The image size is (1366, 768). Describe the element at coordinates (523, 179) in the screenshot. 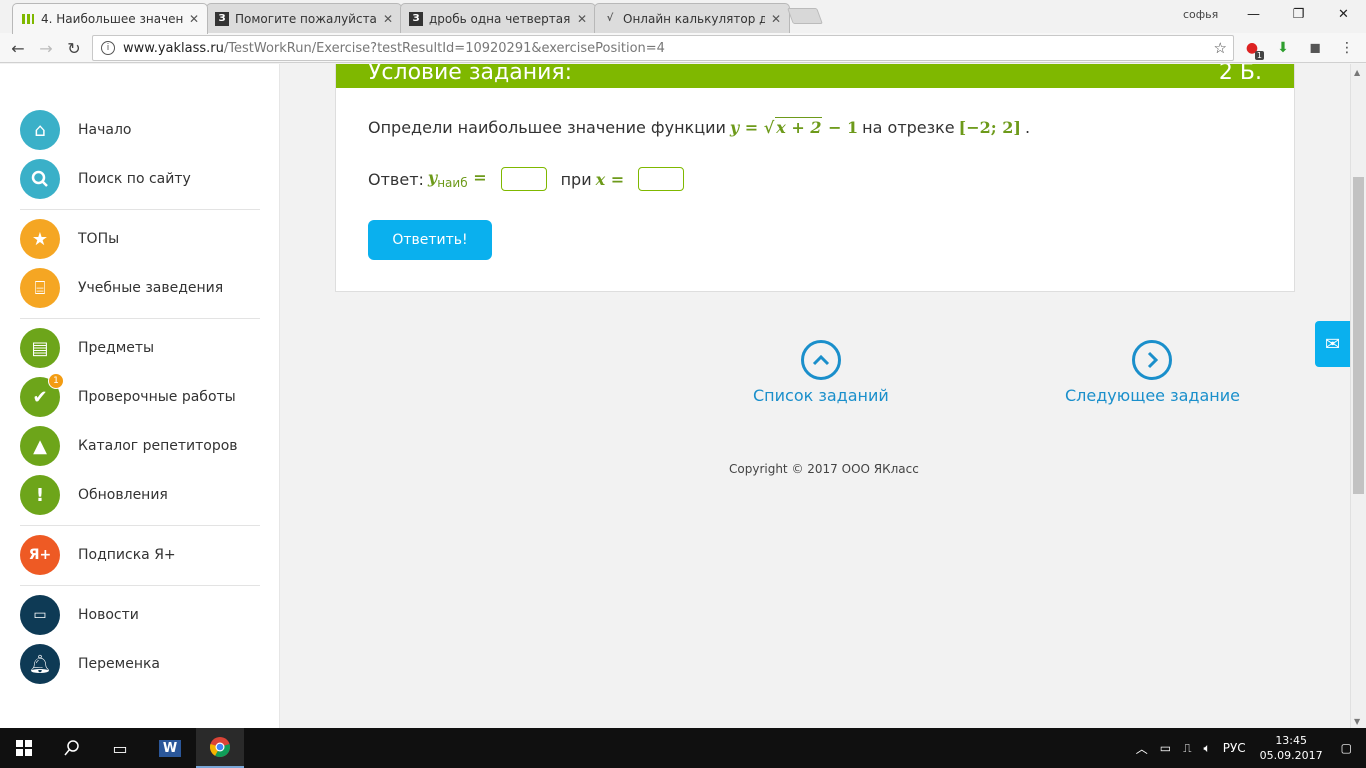

I see `max-value-input` at that location.